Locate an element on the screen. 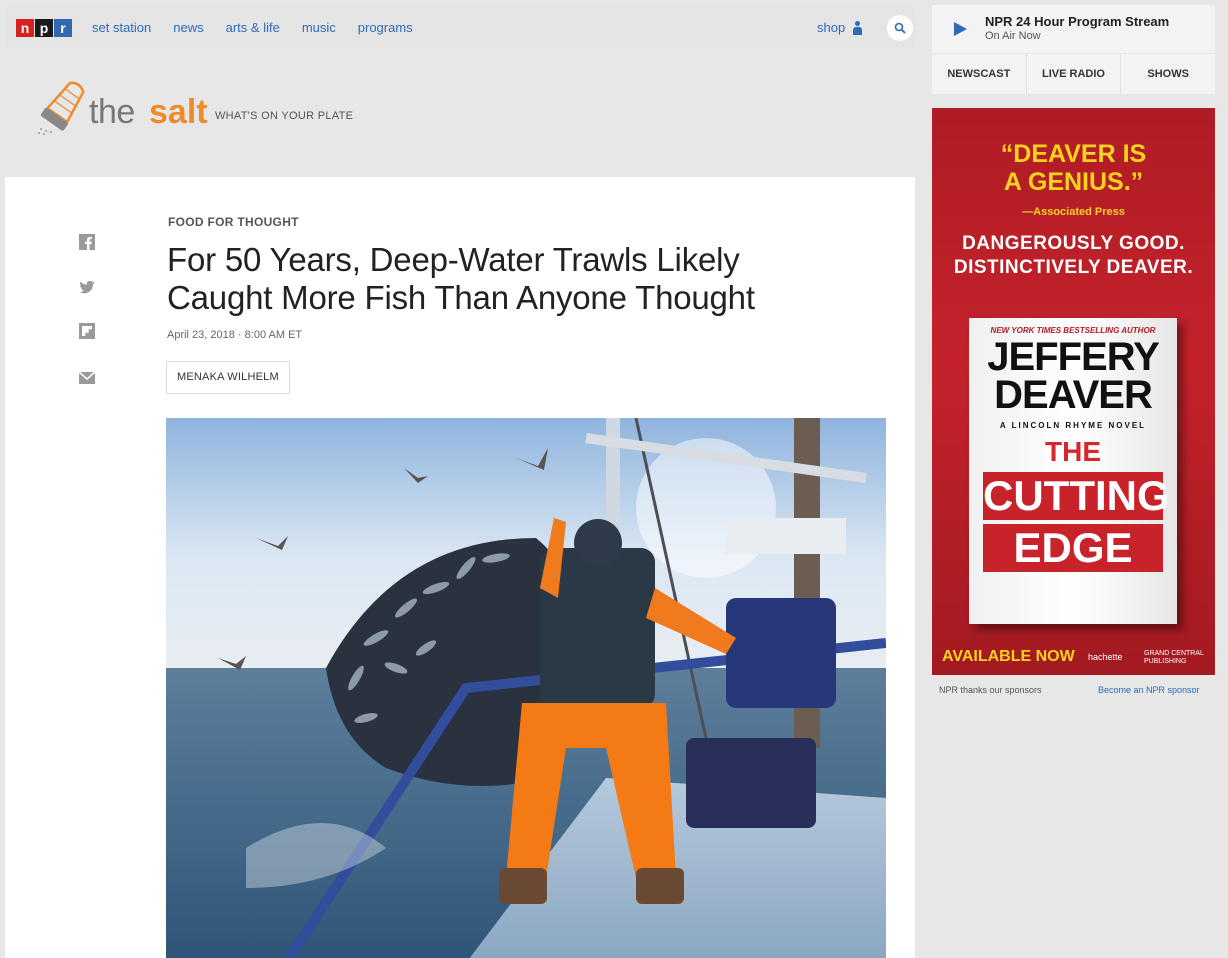 Image resolution: width=1228 pixels, height=958 pixels. nav-programs: programs is located at coordinates (385, 27).